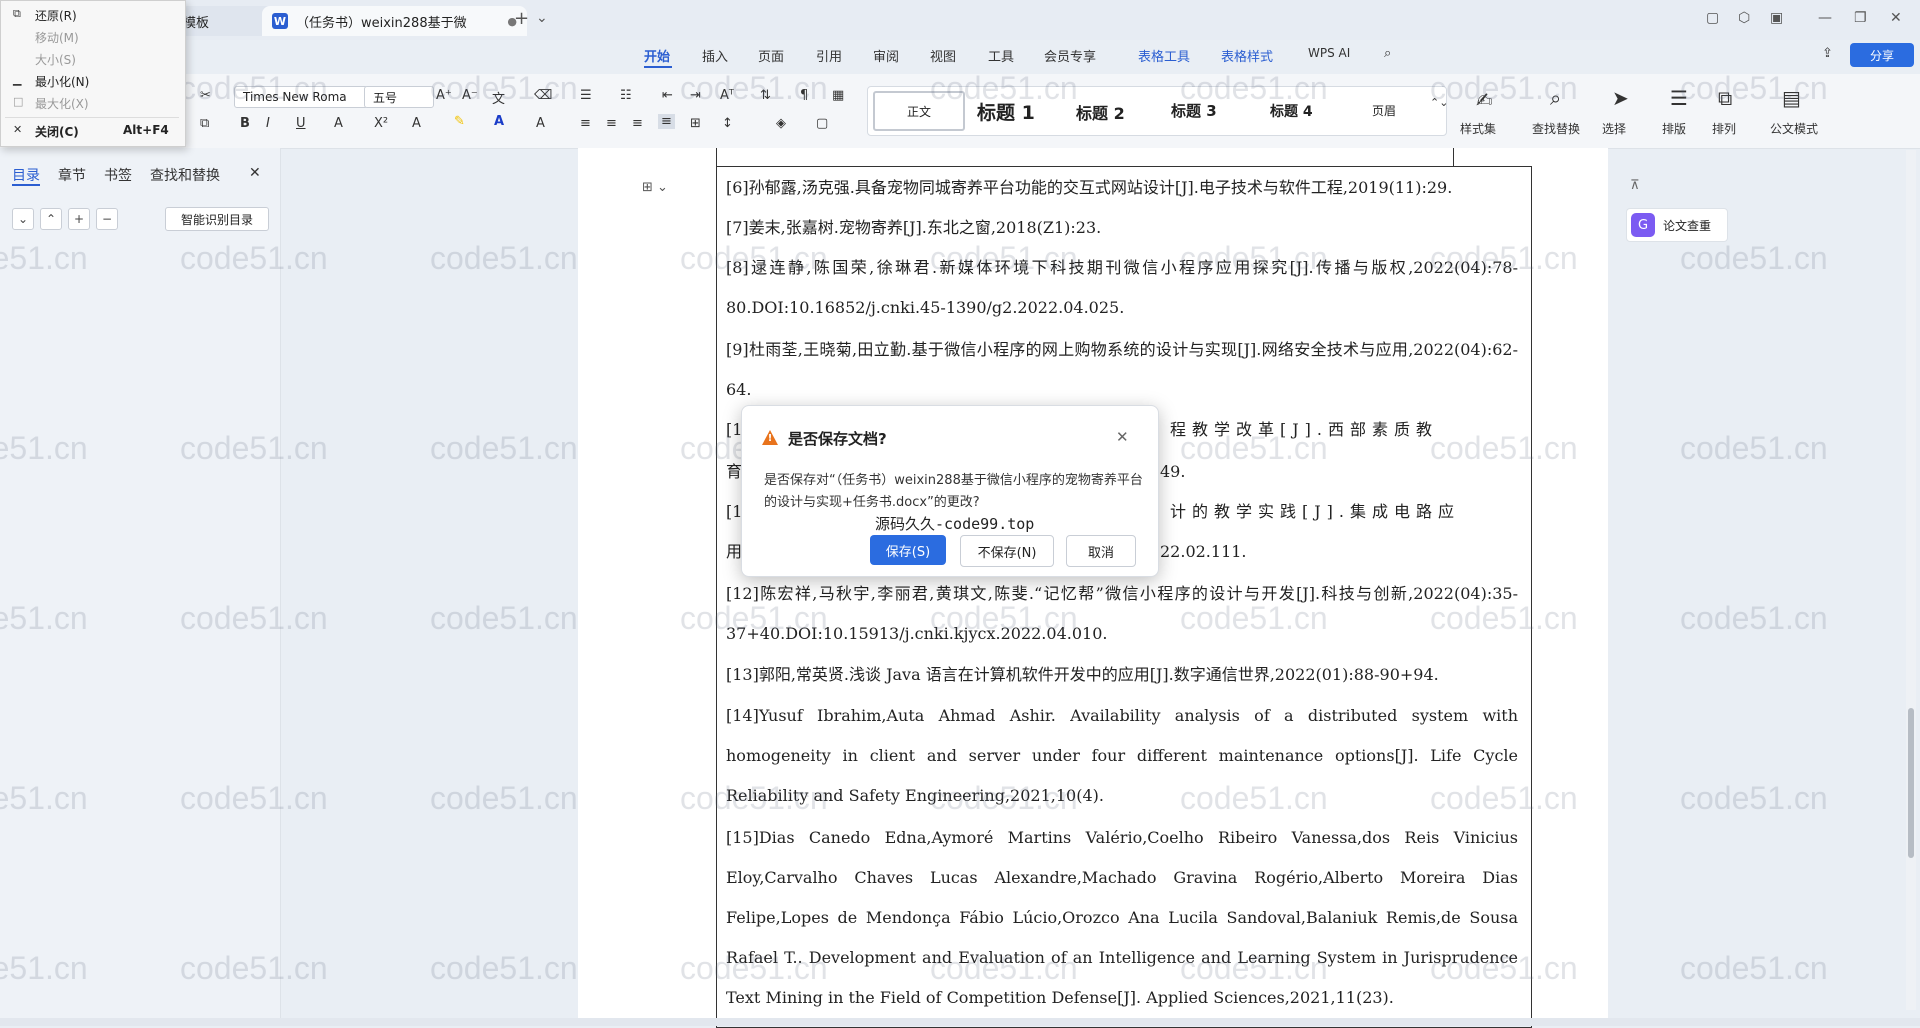 Image resolution: width=1920 pixels, height=1028 pixels. Describe the element at coordinates (1725, 98) in the screenshot. I see `arrange-icon: ⧉` at that location.